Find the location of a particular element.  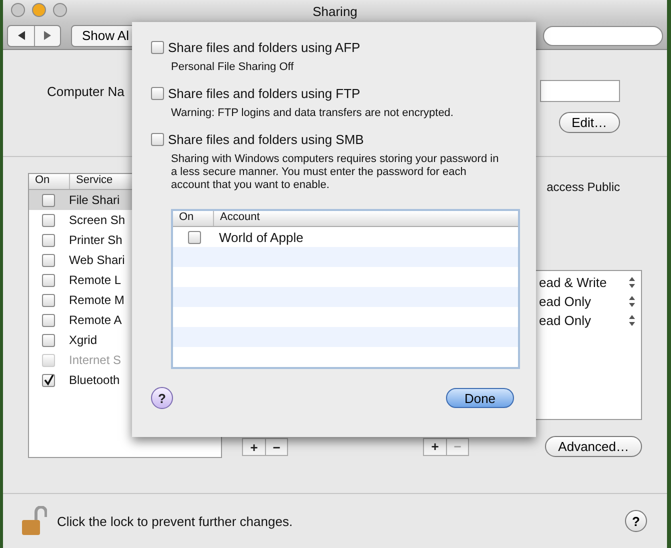

window-title: Sharing is located at coordinates (335, 11).